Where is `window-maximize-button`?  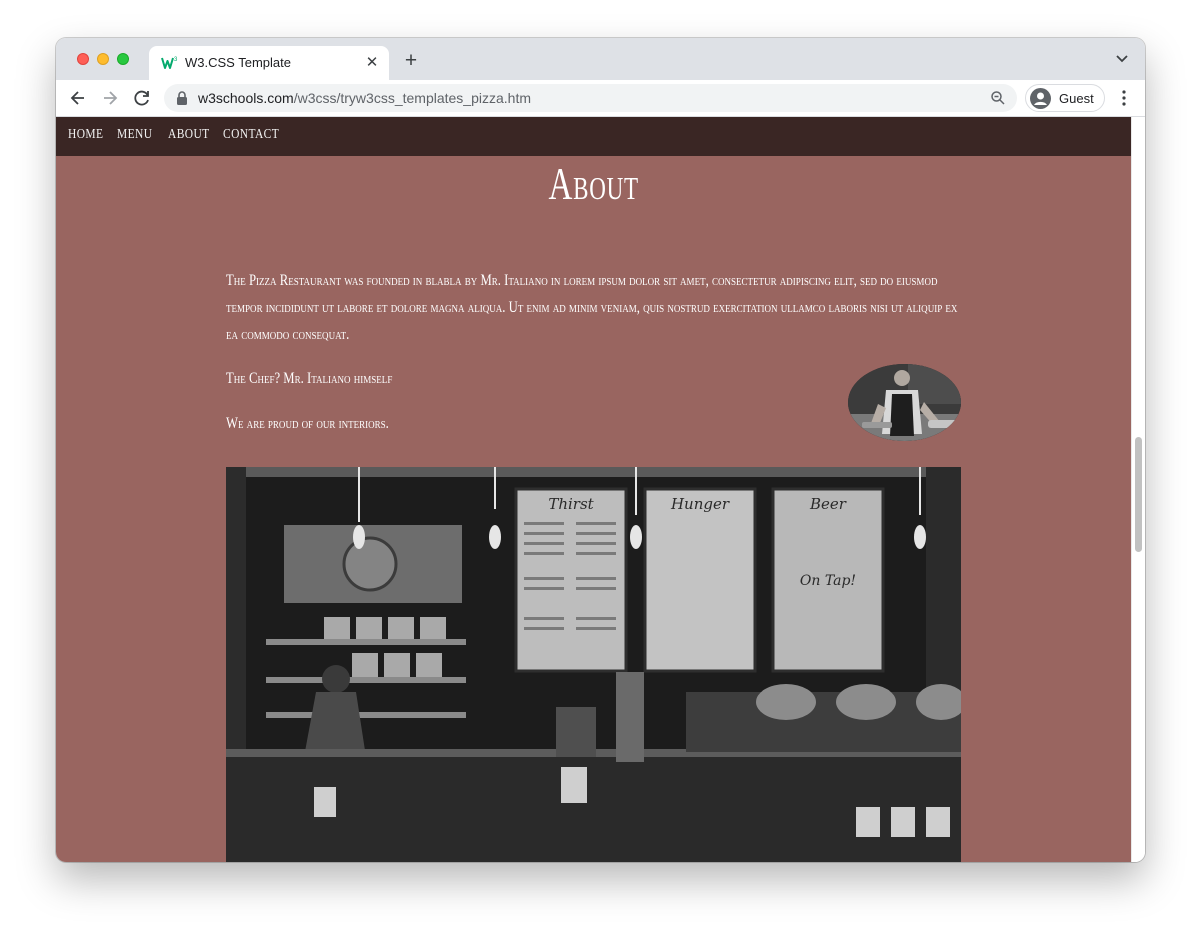
window-maximize-button is located at coordinates (123, 59).